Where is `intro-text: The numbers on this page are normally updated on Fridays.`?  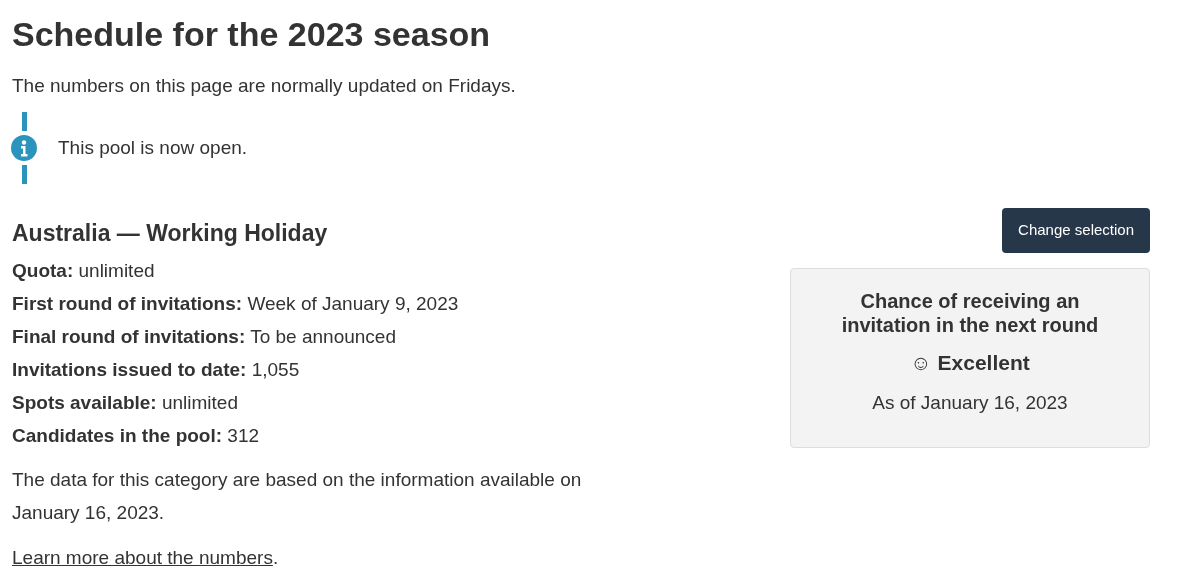
intro-text: The numbers on this page are normally updated on Fridays. is located at coordinates (264, 86).